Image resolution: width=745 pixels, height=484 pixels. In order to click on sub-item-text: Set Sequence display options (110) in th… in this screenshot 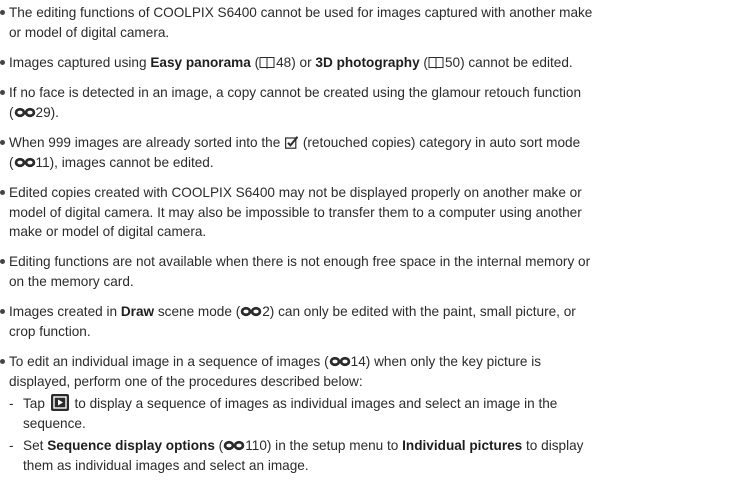, I will do `click(303, 455)`.